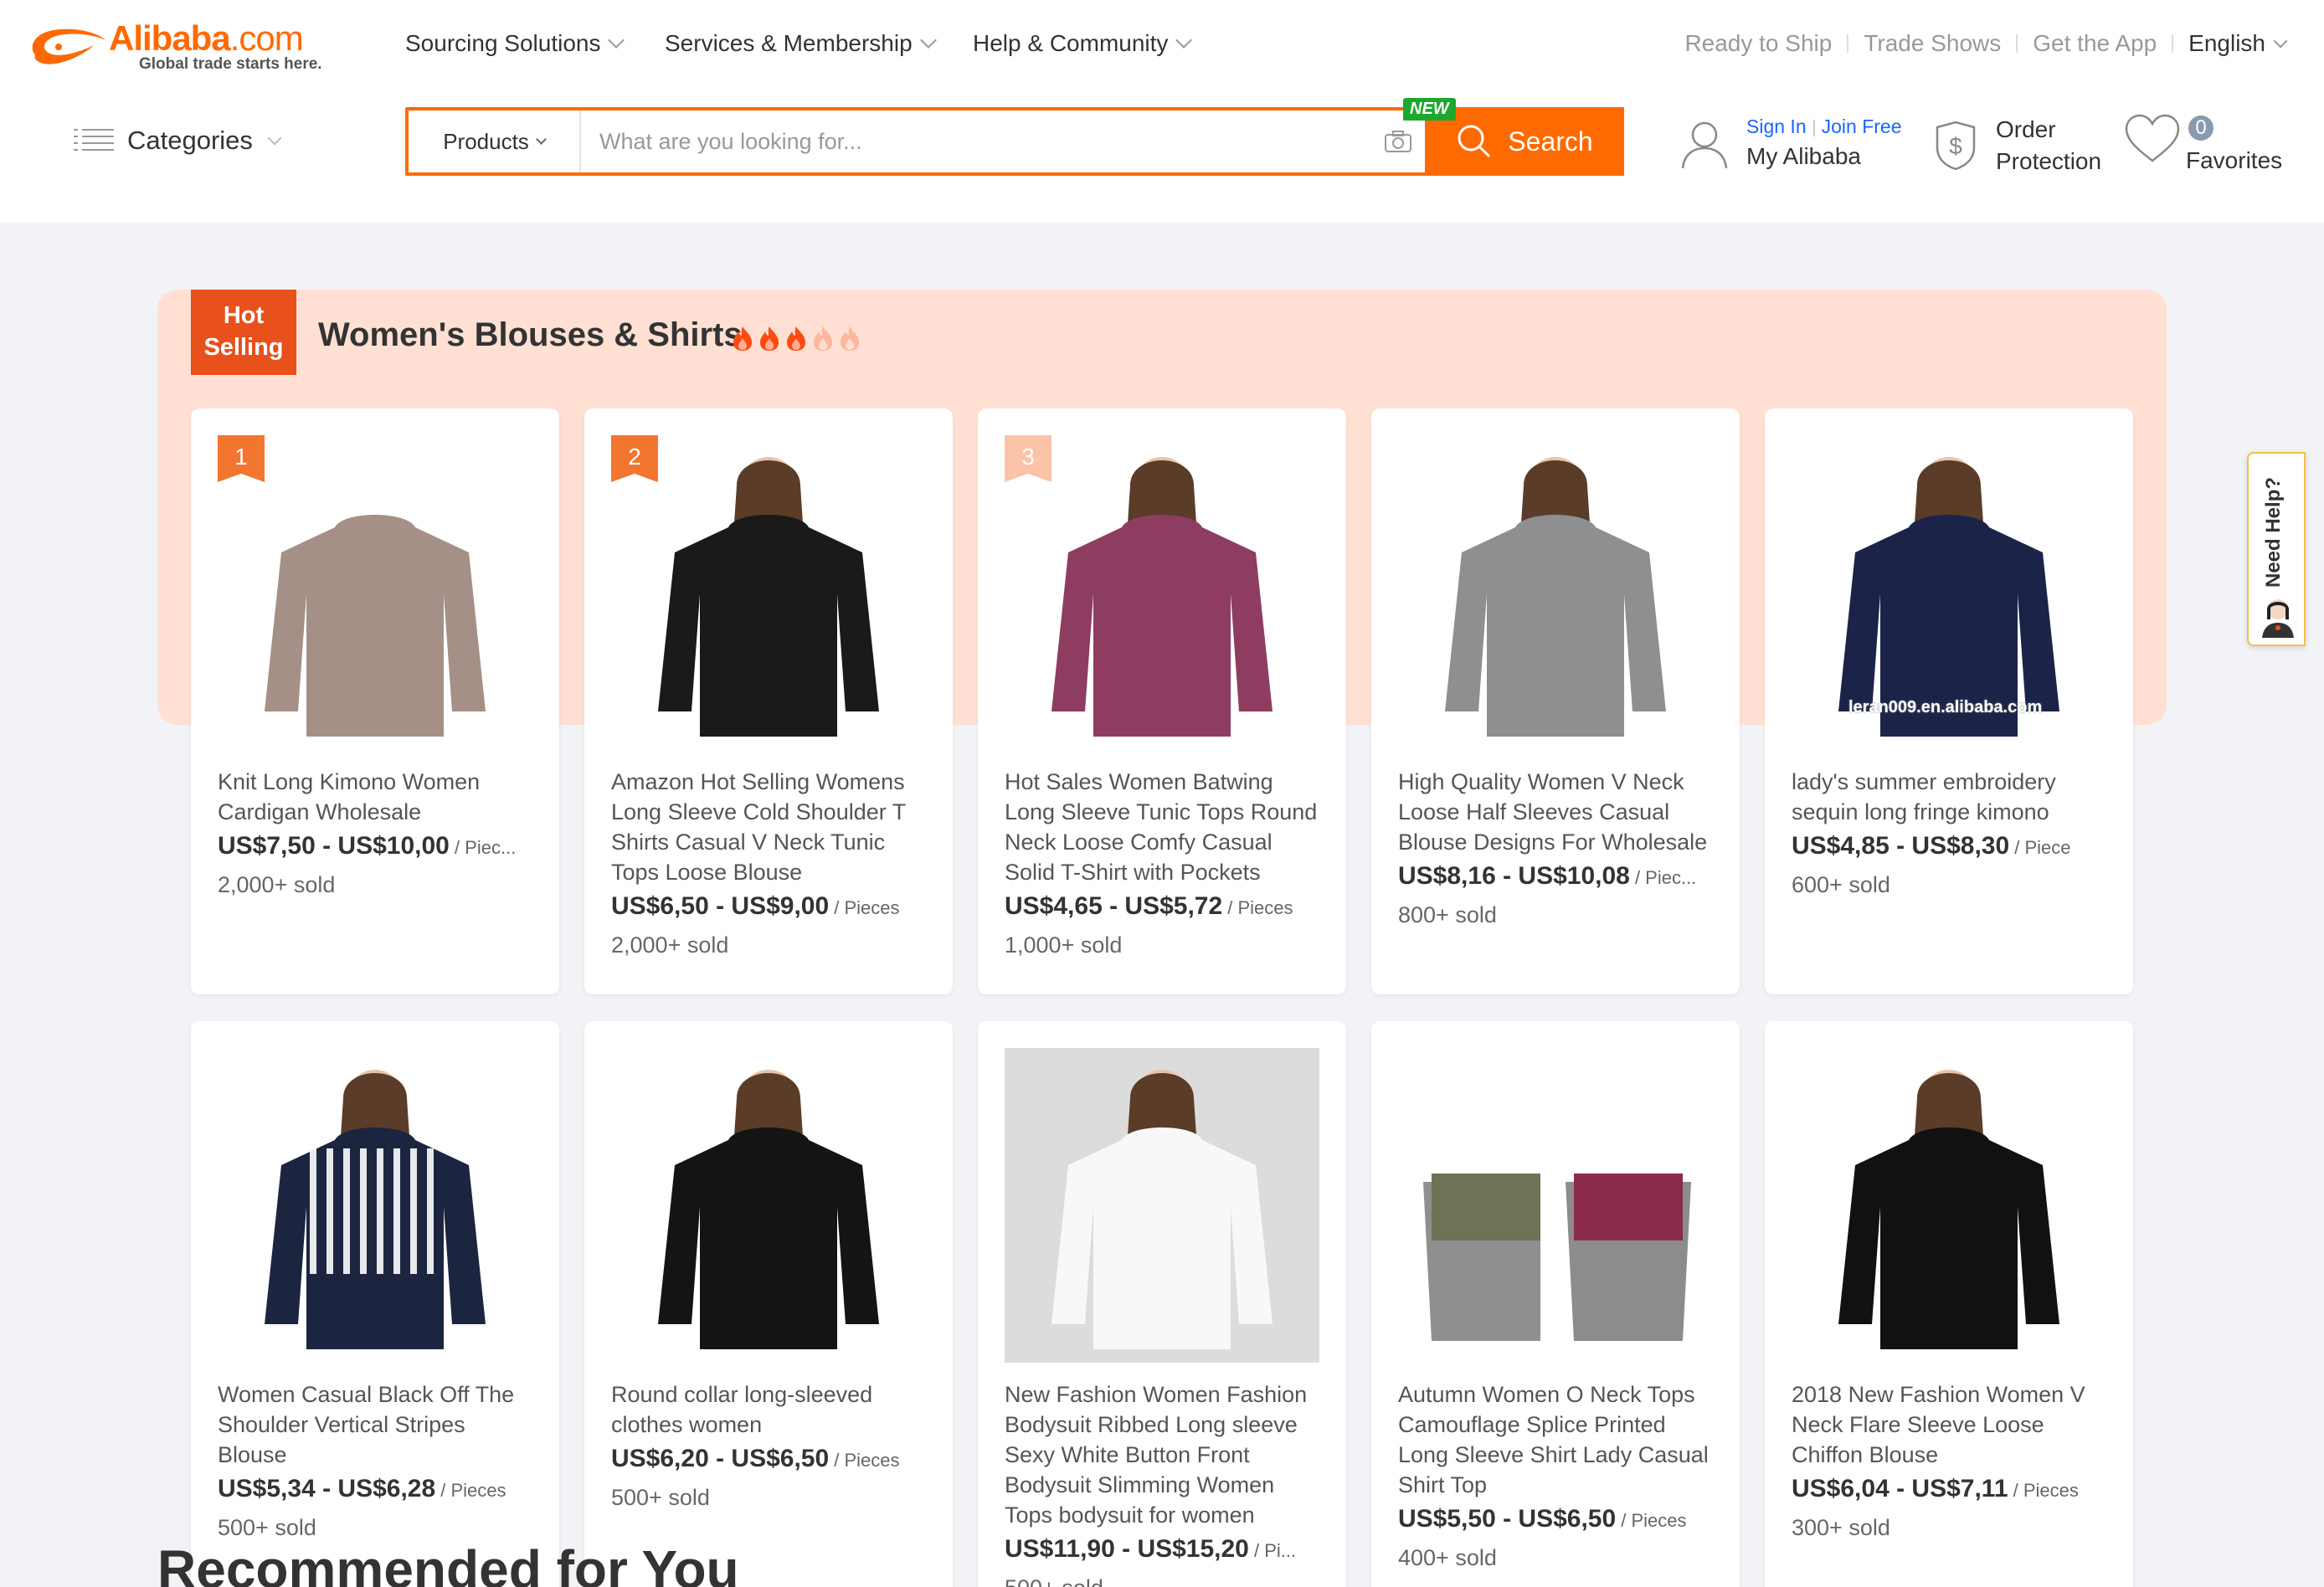 The width and height of the screenshot is (2324, 1587). What do you see at coordinates (2095, 44) in the screenshot?
I see `get-the-app-link: Get the App` at bounding box center [2095, 44].